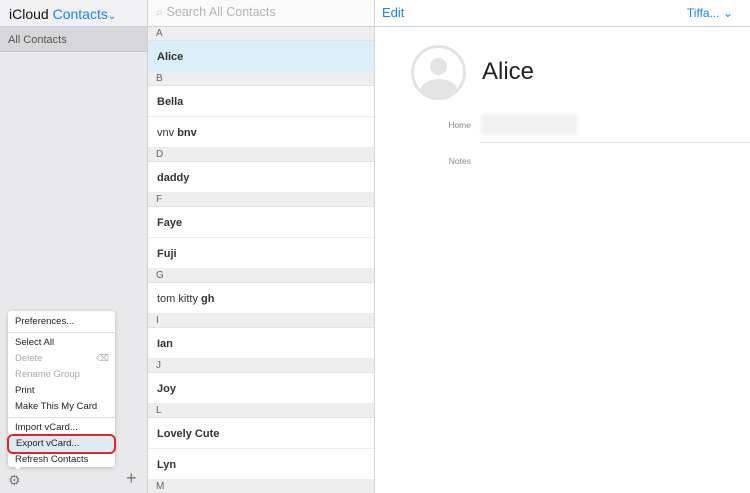  Describe the element at coordinates (187, 133) in the screenshot. I see `last-name: bnv` at that location.